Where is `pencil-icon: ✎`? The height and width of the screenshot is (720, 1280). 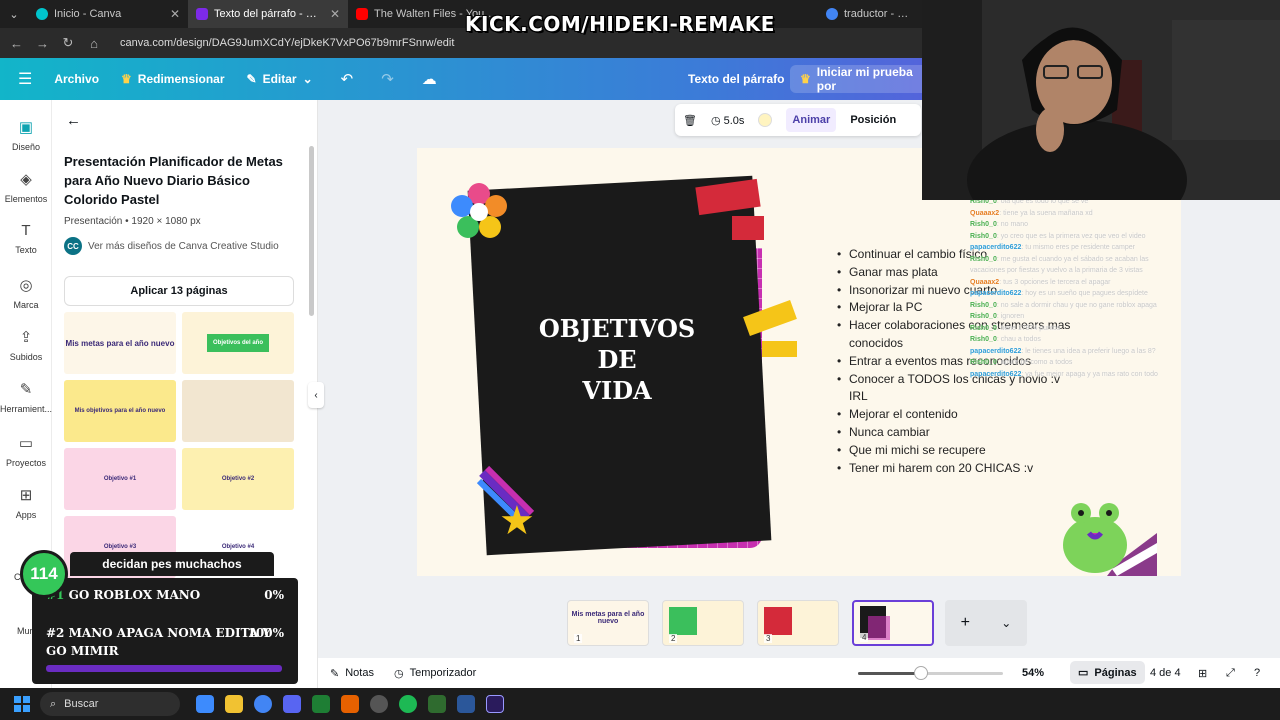
pencil-icon: ✎ is located at coordinates (251, 79).